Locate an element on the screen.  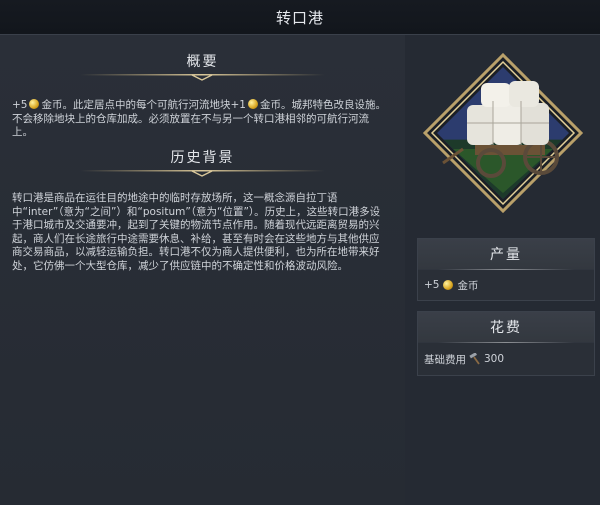
overview-divider is located at coordinates (202, 76).